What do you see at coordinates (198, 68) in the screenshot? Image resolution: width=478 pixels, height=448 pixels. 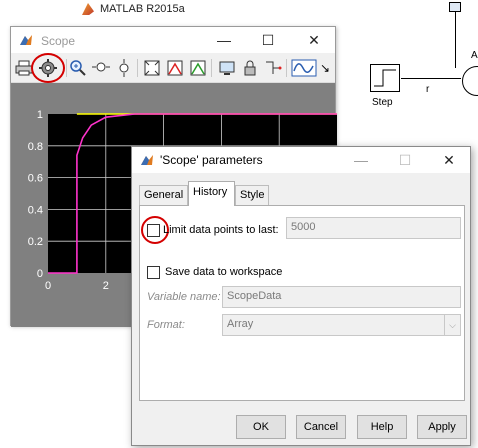 I see `restore-axes-icon` at bounding box center [198, 68].